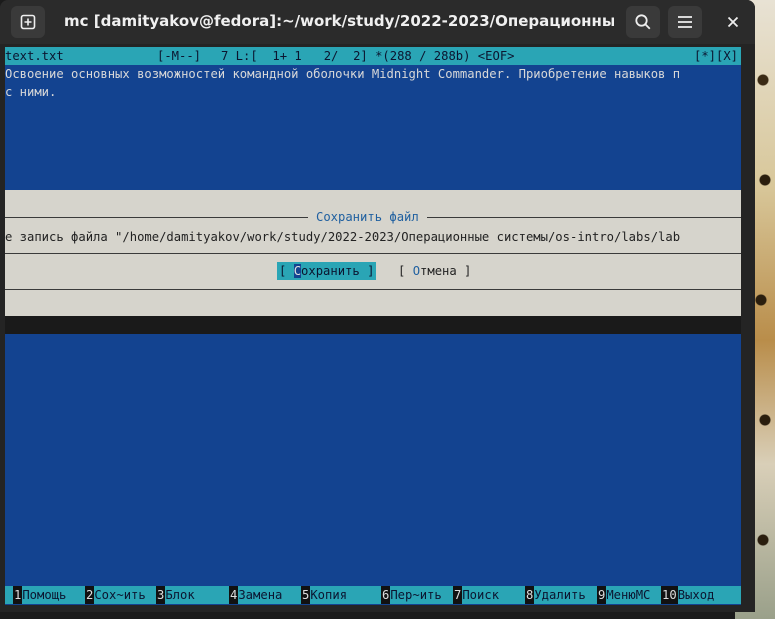  Describe the element at coordinates (446, 271) in the screenshot. I see `cancel-button-label: тмена ]` at that location.